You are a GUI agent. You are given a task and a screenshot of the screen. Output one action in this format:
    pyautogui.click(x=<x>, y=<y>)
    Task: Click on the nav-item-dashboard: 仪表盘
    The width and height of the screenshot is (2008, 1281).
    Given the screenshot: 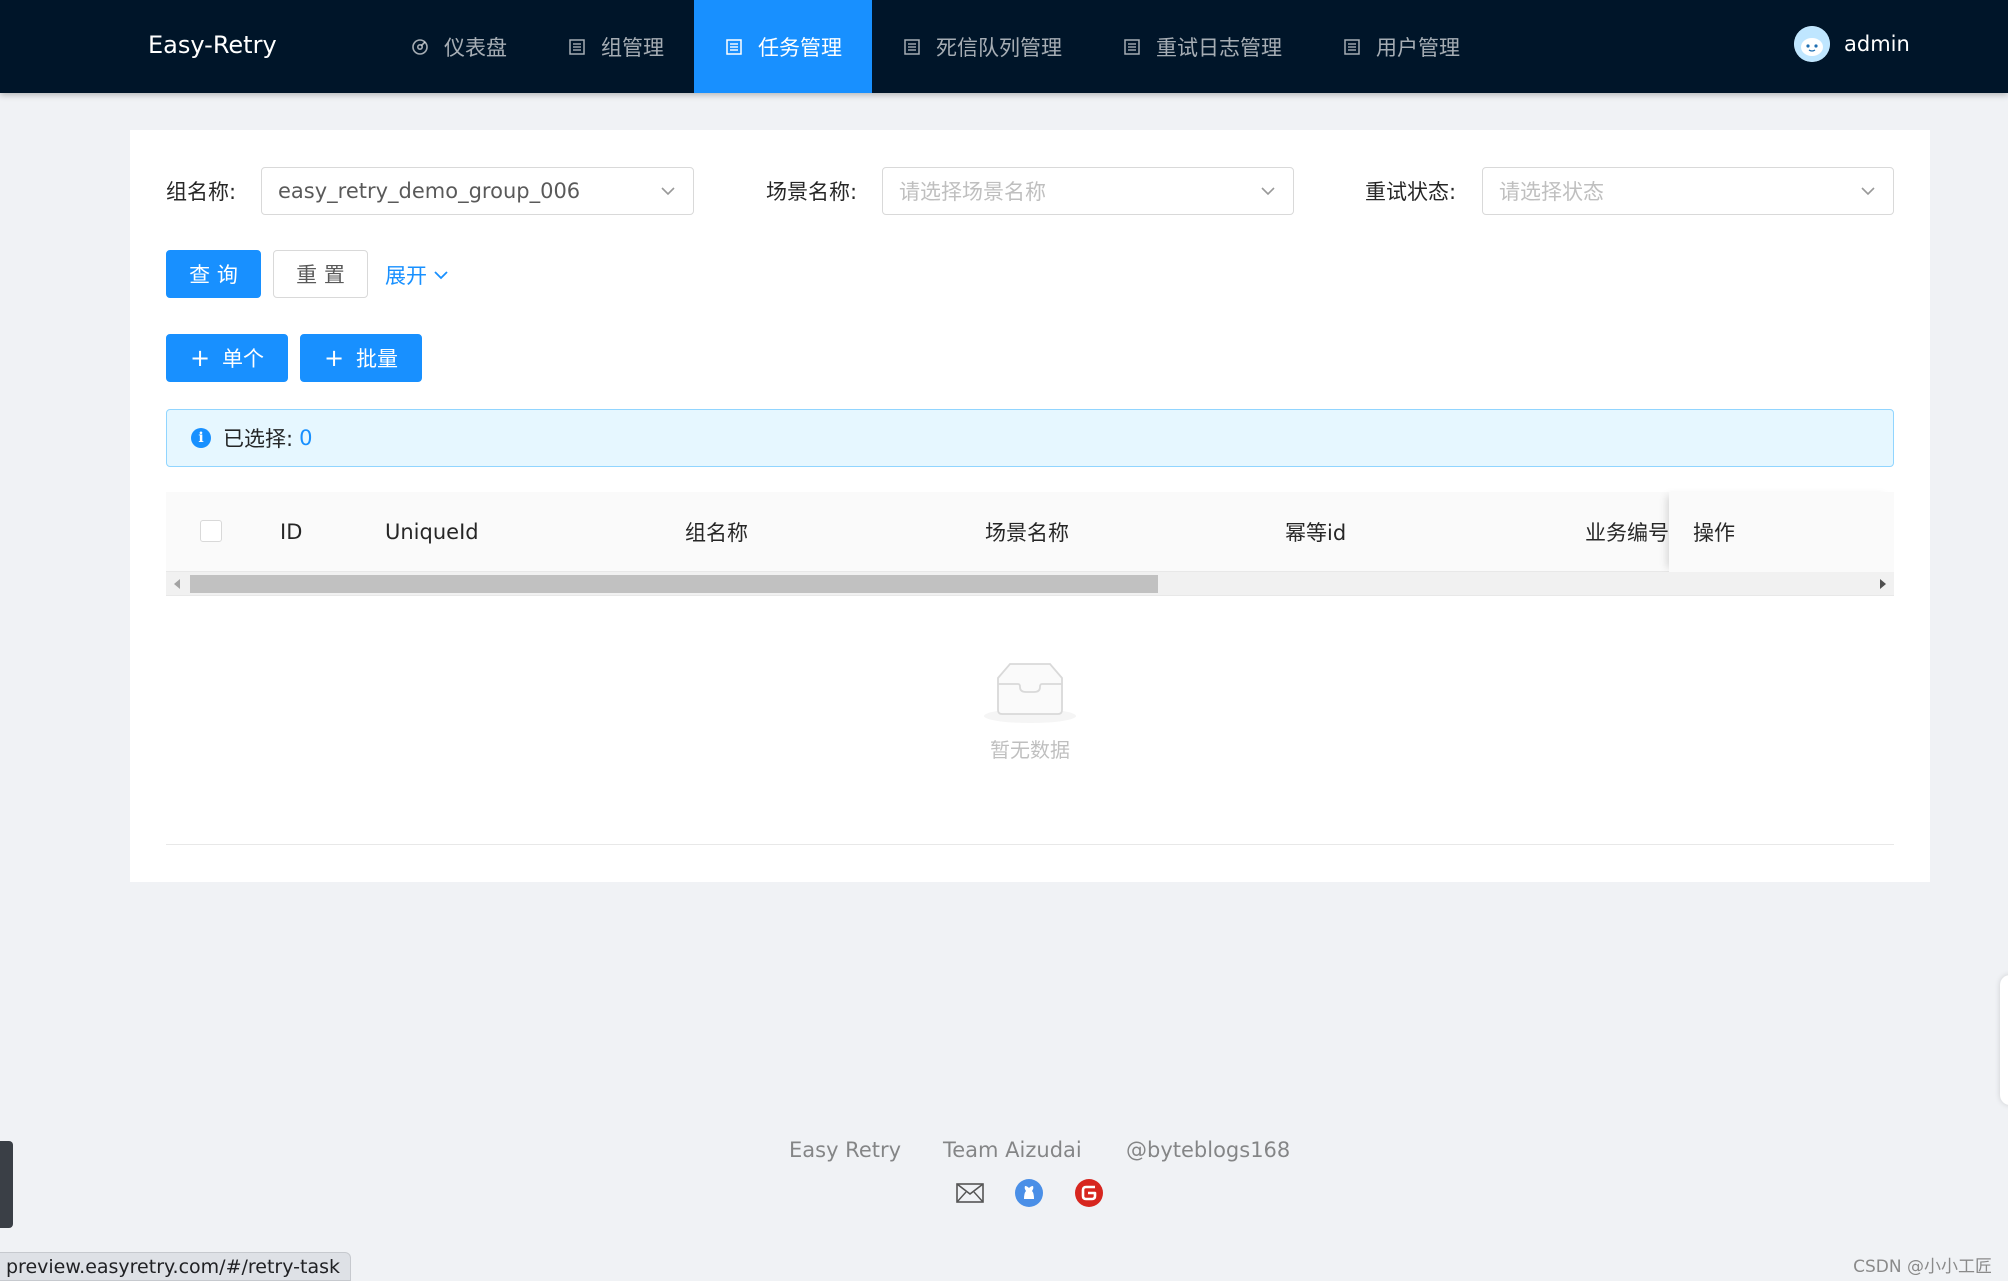 What is the action you would take?
    pyautogui.click(x=458, y=46)
    